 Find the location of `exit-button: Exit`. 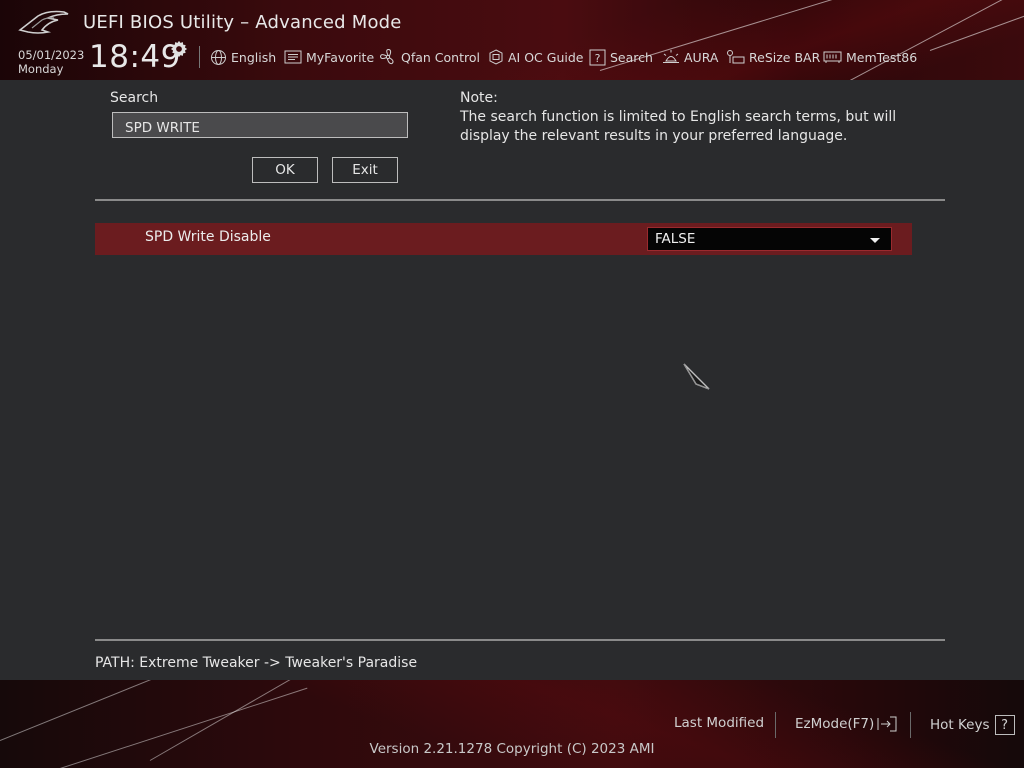

exit-button: Exit is located at coordinates (365, 170).